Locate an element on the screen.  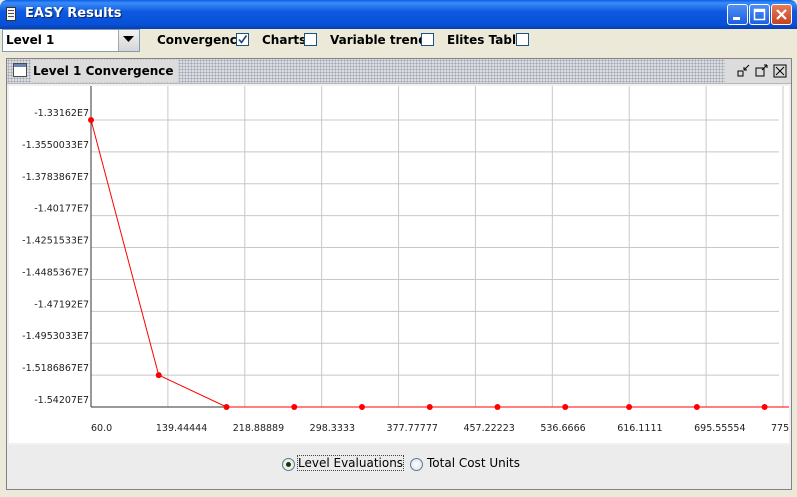
frame-icon is located at coordinates (20, 70).